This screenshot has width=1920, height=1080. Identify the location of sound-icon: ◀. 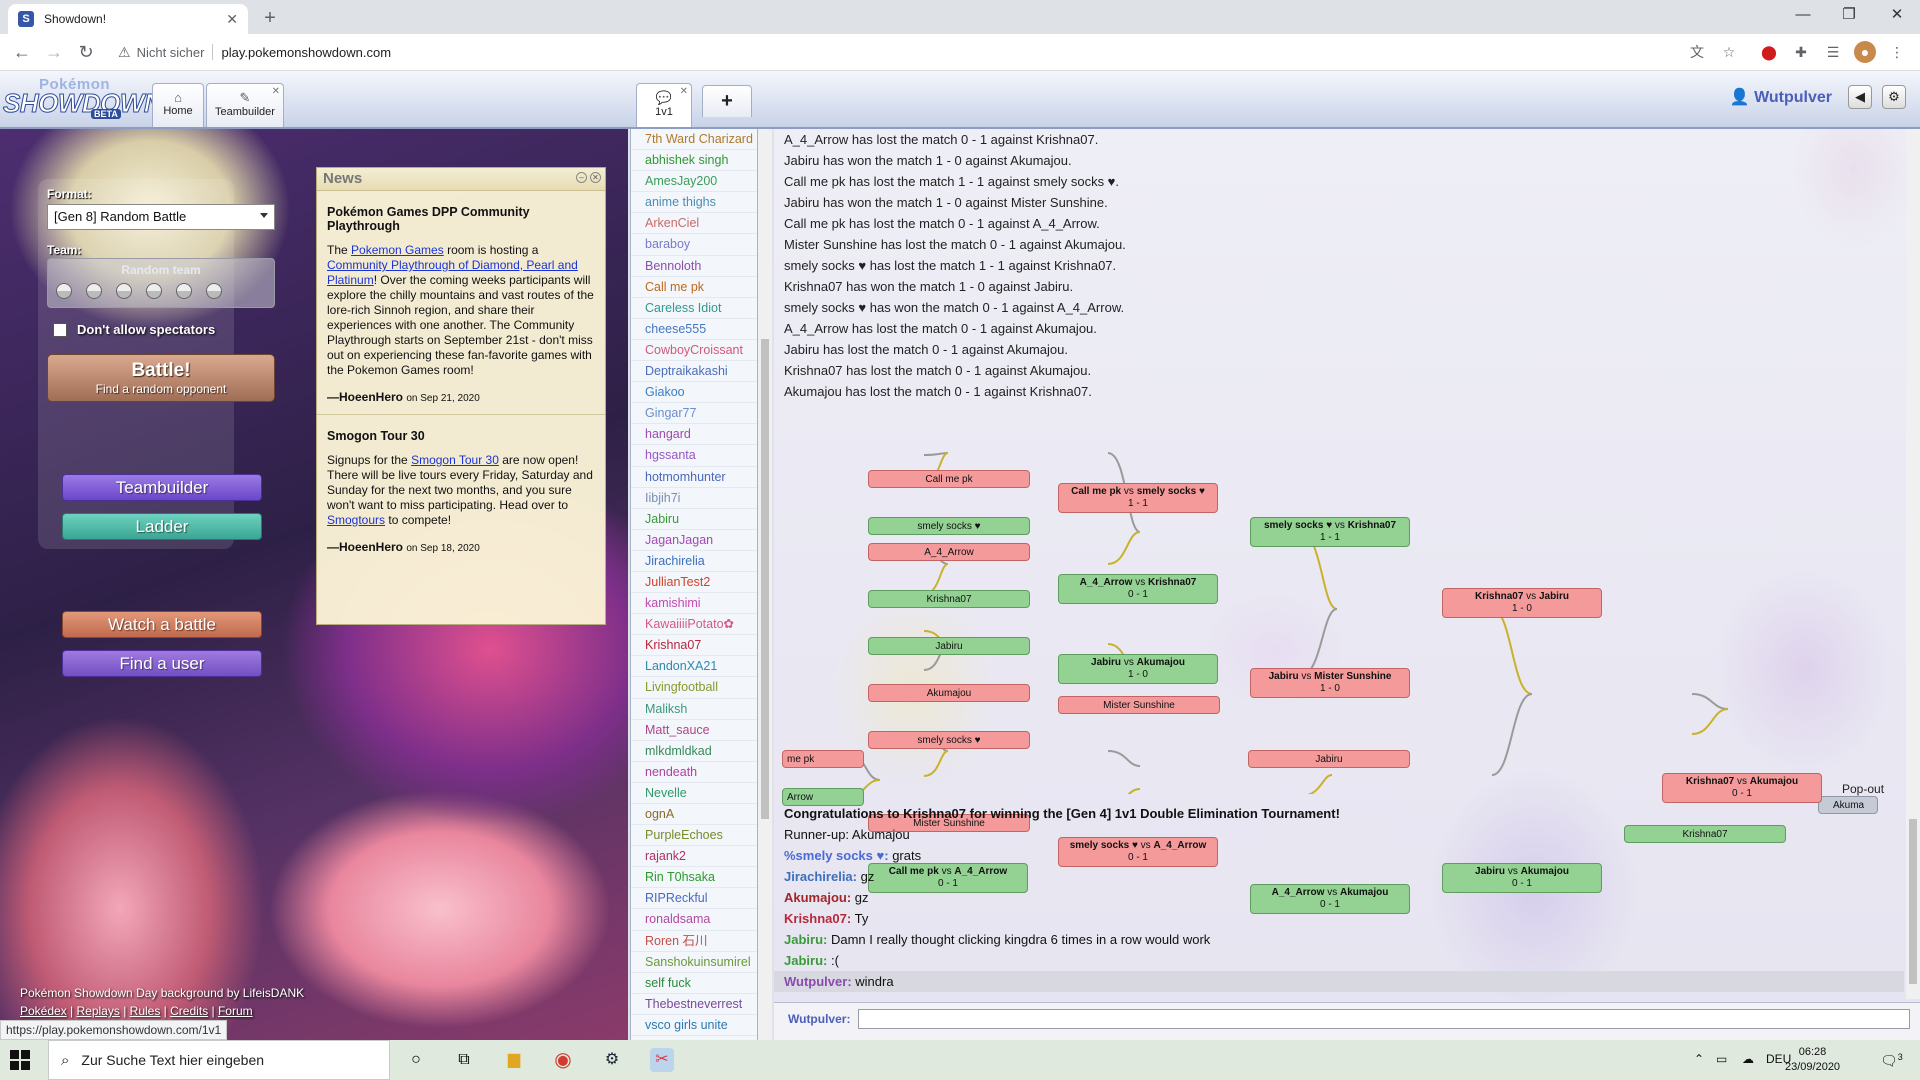
(1860, 97).